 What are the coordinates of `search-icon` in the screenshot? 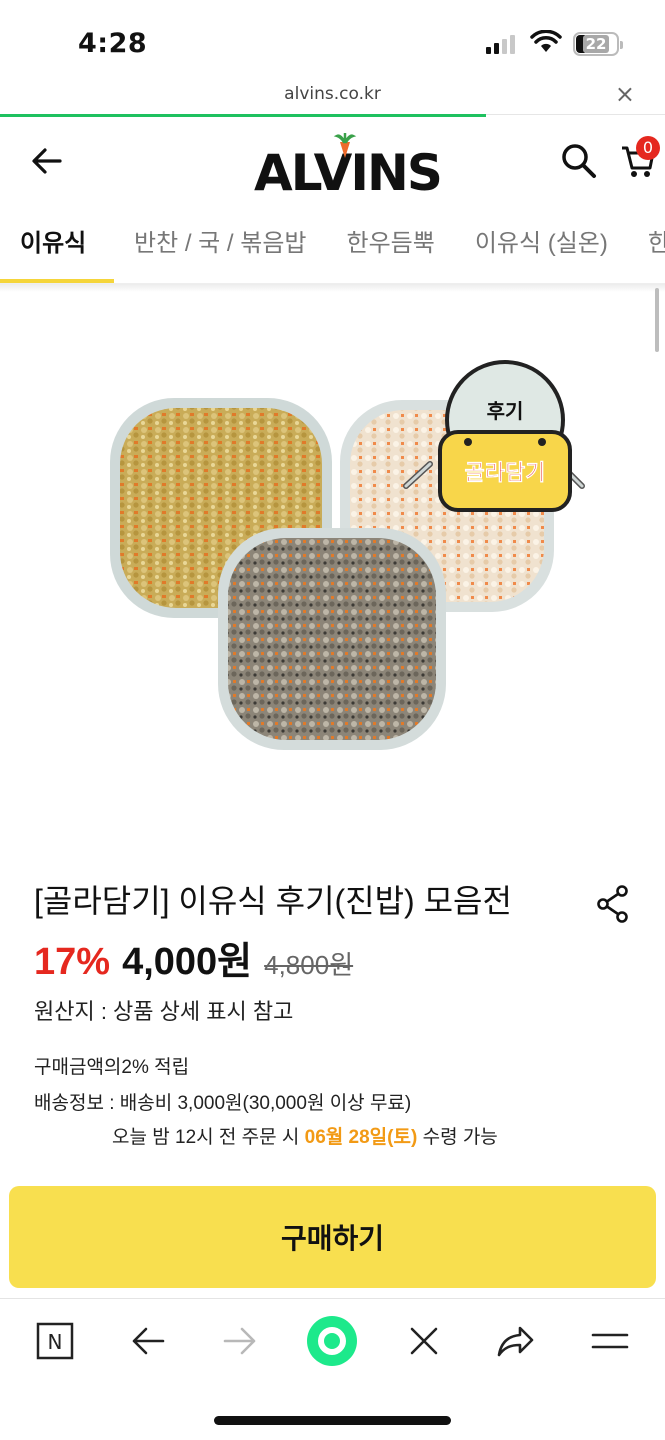 It's located at (579, 161).